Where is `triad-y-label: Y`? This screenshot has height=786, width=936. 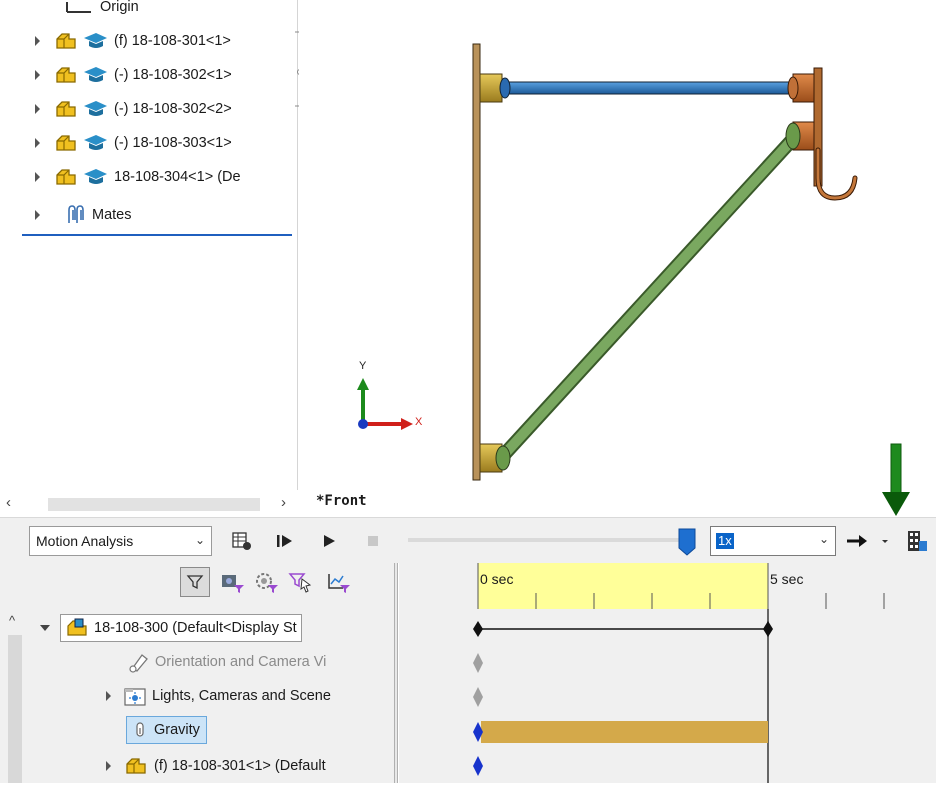 triad-y-label: Y is located at coordinates (363, 366).